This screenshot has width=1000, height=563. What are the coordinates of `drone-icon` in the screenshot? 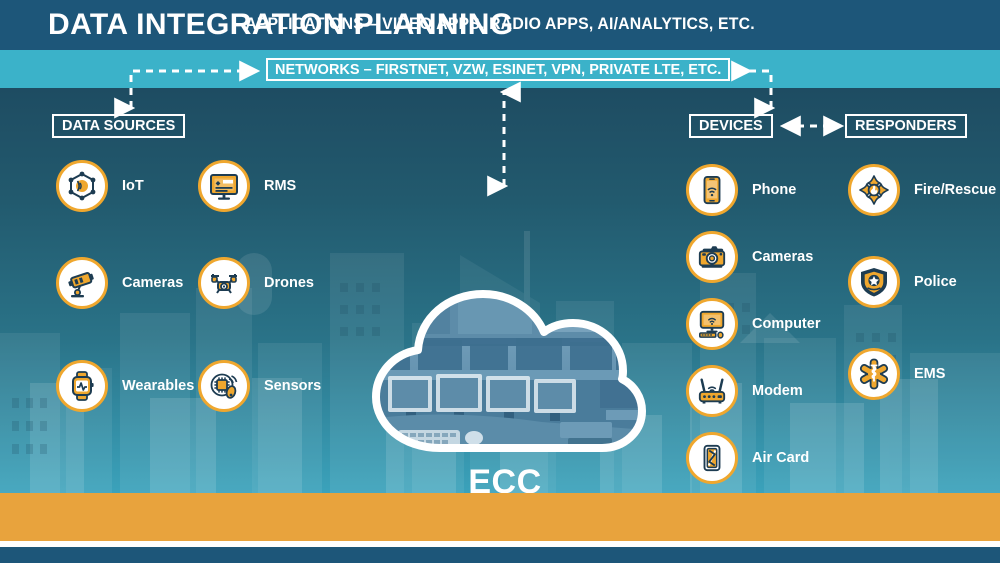 It's located at (224, 283).